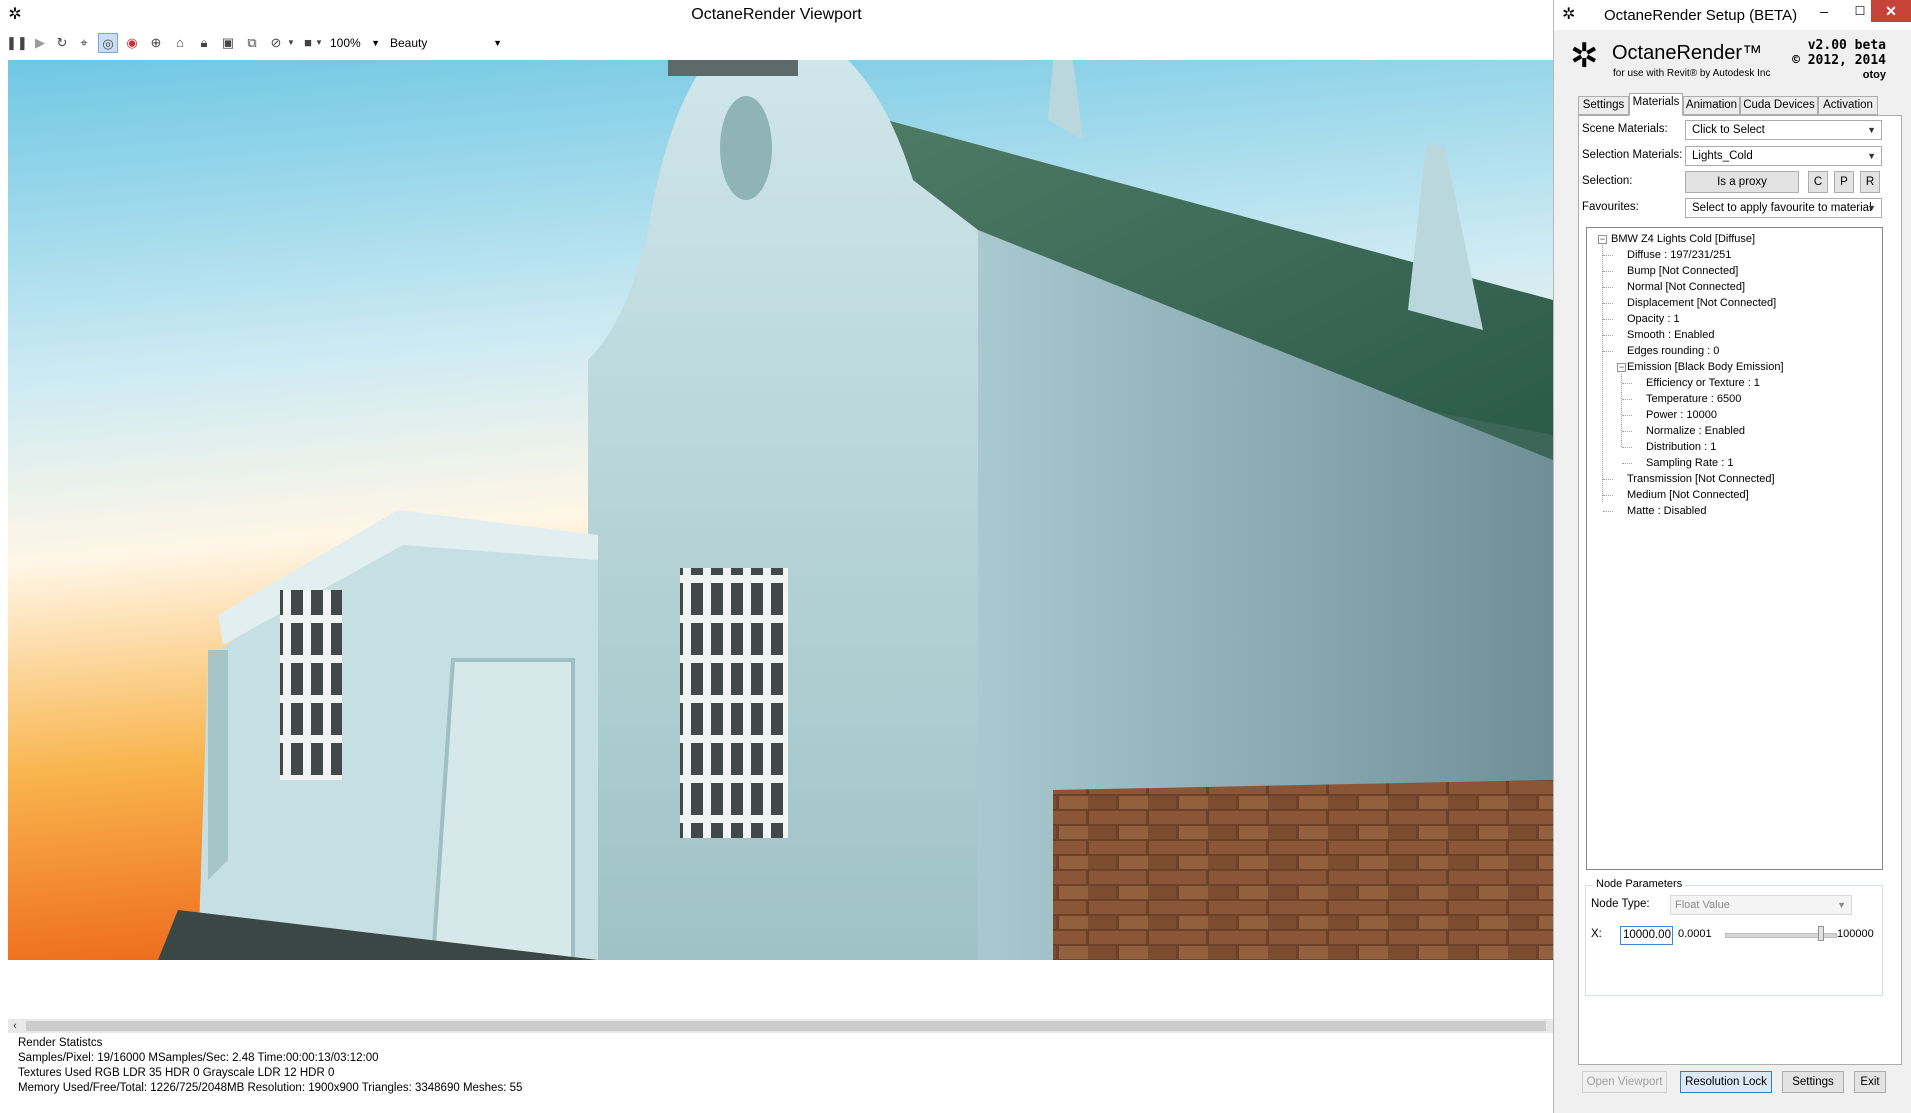 The image size is (1911, 1113). Describe the element at coordinates (1726, 1082) in the screenshot. I see `resolution-lock-button: Resolution Lock` at that location.